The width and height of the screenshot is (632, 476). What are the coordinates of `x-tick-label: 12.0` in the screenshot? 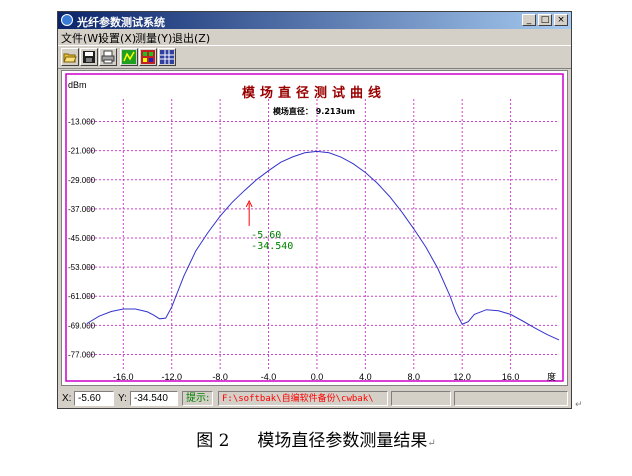 It's located at (462, 377).